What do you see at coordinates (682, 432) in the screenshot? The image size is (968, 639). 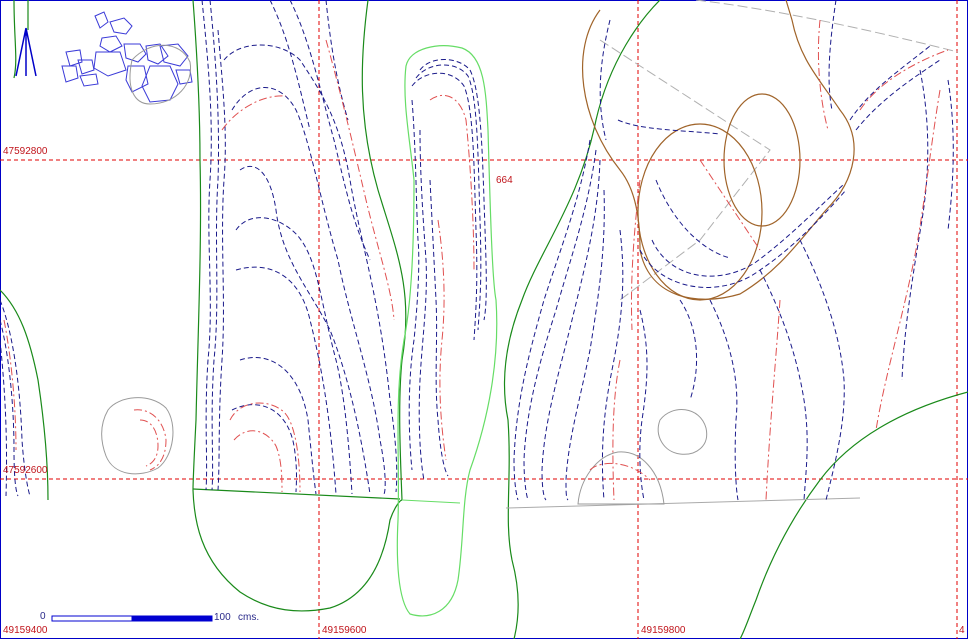 I see `stone-right` at bounding box center [682, 432].